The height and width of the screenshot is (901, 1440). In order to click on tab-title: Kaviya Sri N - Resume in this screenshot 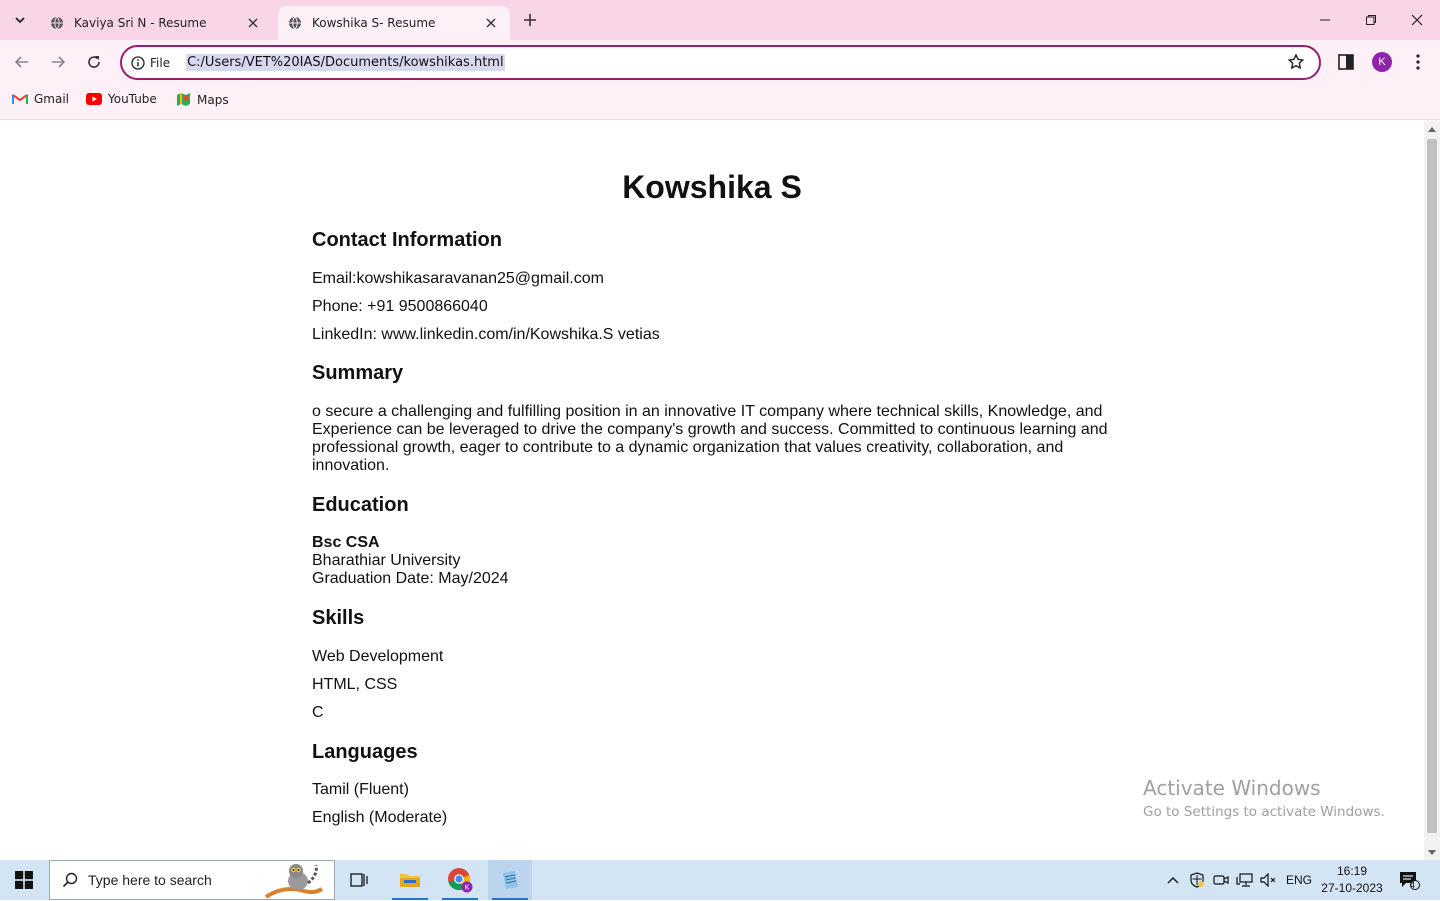, I will do `click(140, 23)`.